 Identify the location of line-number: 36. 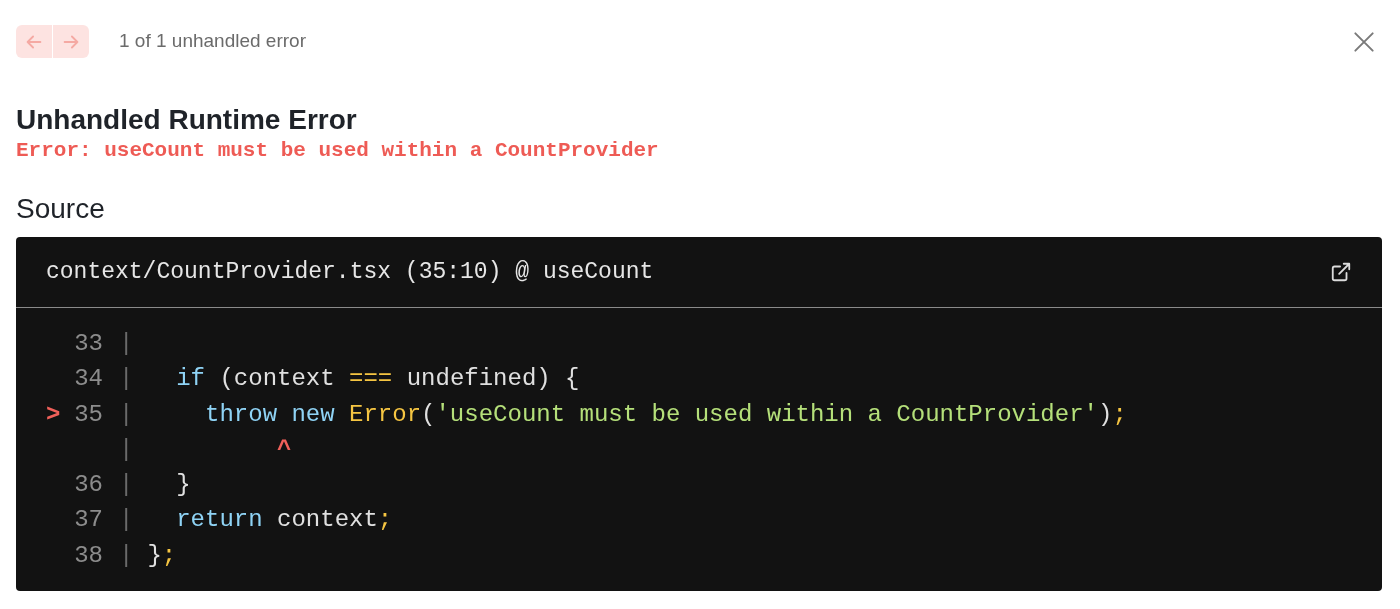
(88, 485).